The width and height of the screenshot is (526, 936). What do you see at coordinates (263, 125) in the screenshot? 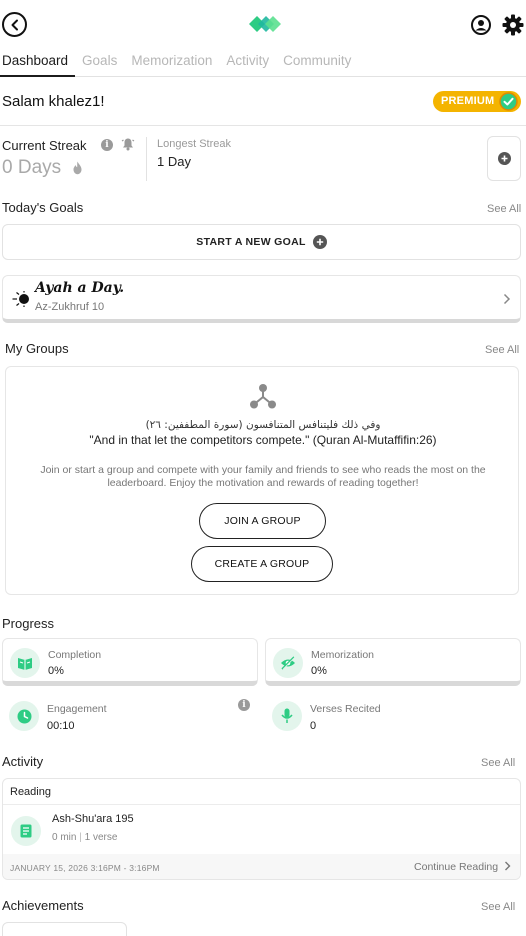
I see `divider` at bounding box center [263, 125].